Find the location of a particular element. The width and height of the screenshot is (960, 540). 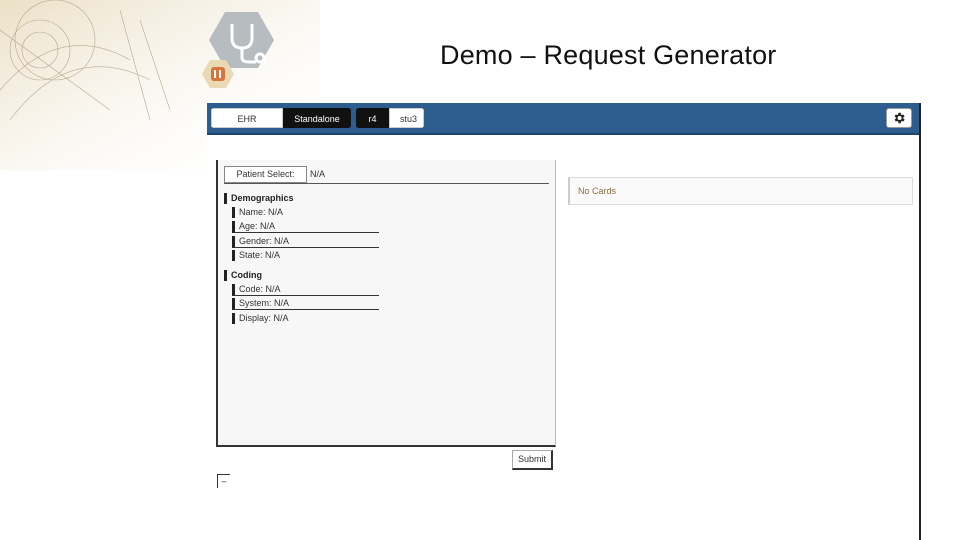

gear-icon is located at coordinates (899, 118).